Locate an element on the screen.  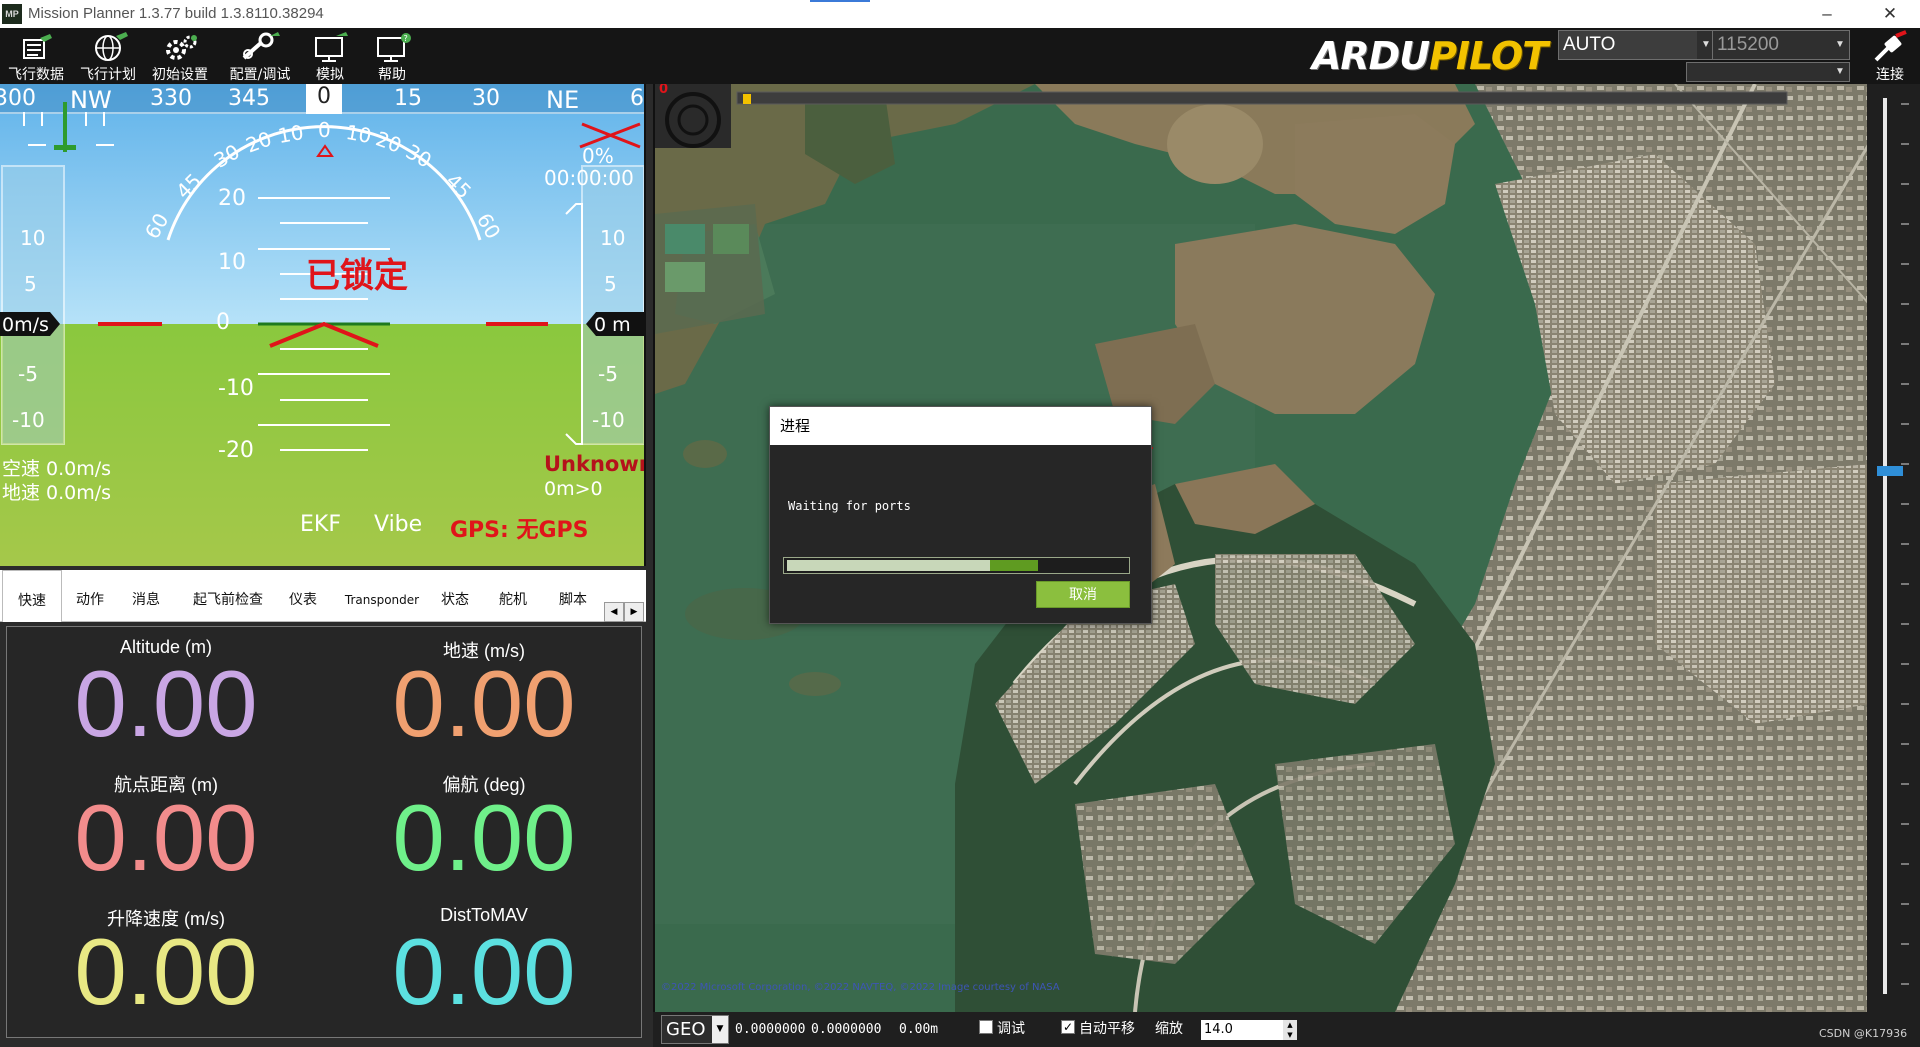
menu-config-tuning: 配置/调试 is located at coordinates (260, 56).